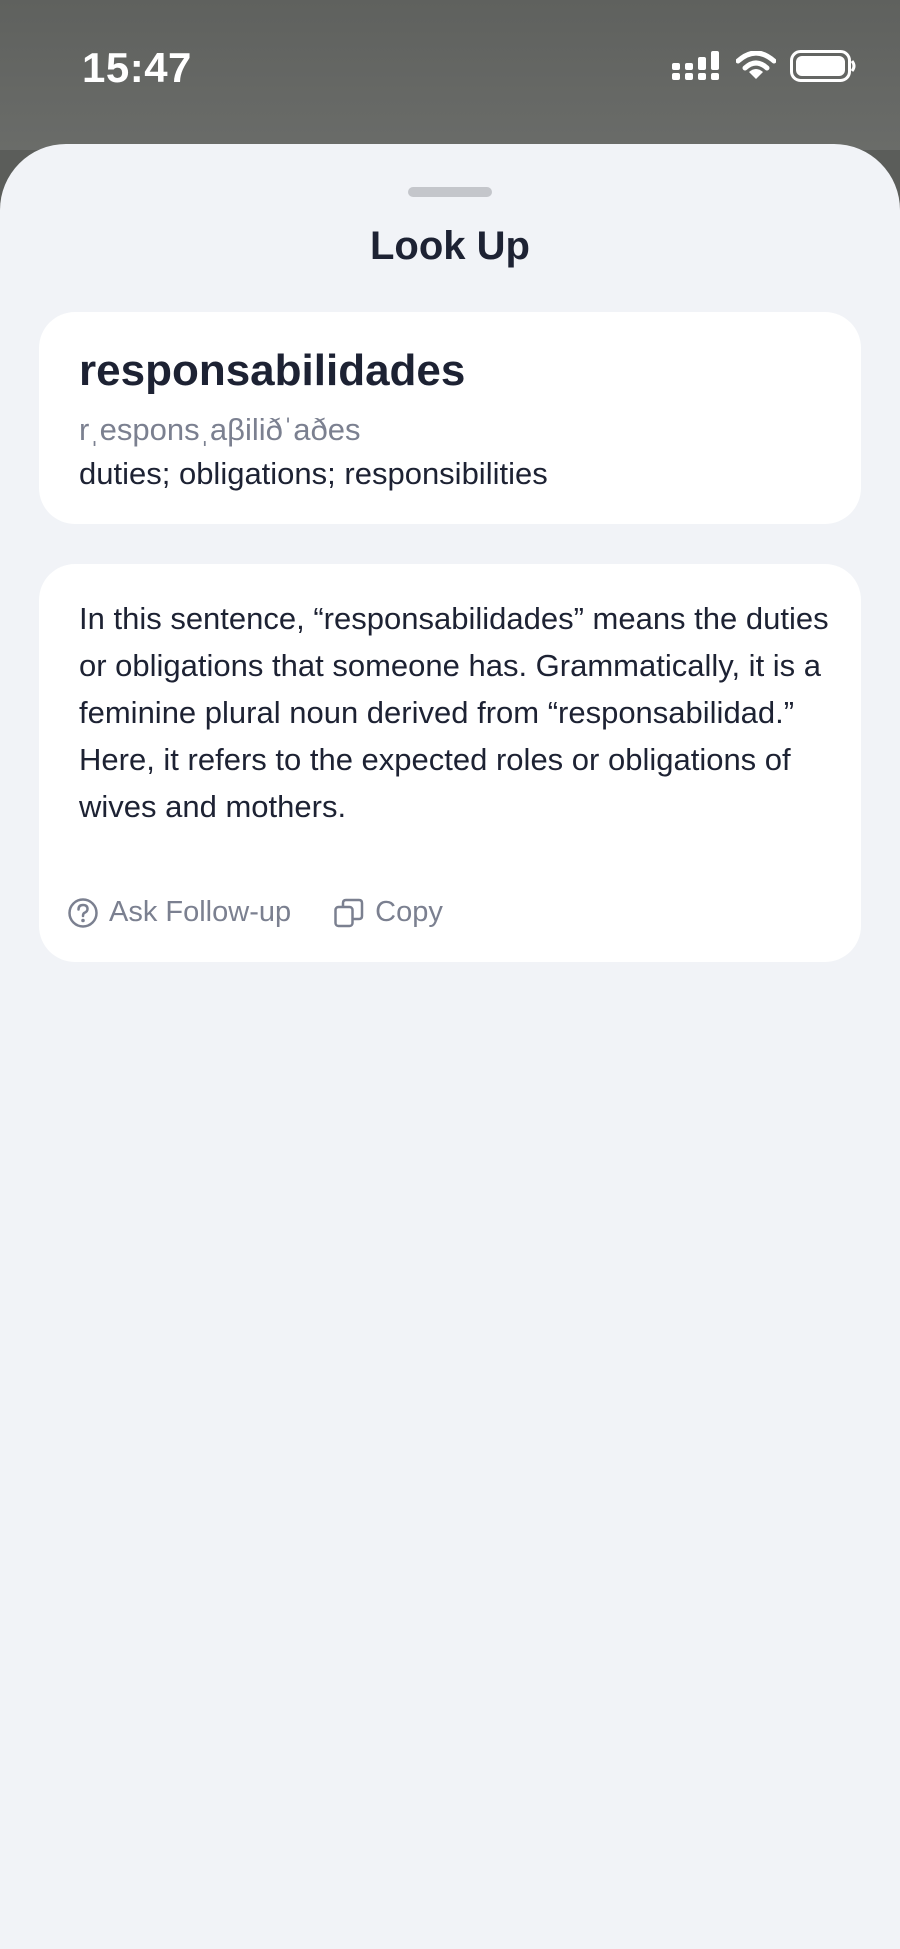 This screenshot has width=900, height=1949. What do you see at coordinates (450, 192) in the screenshot?
I see `sheet-grabber` at bounding box center [450, 192].